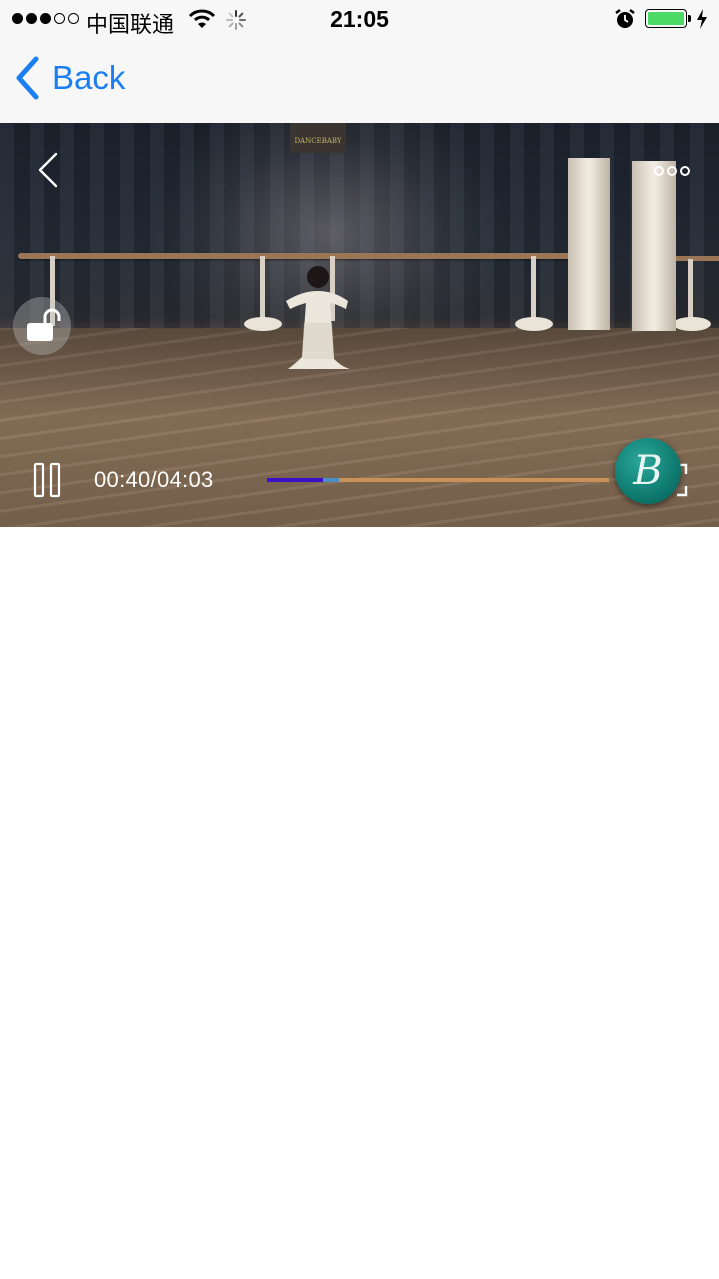 The image size is (719, 1279). I want to click on screen-lock-button, so click(42, 326).